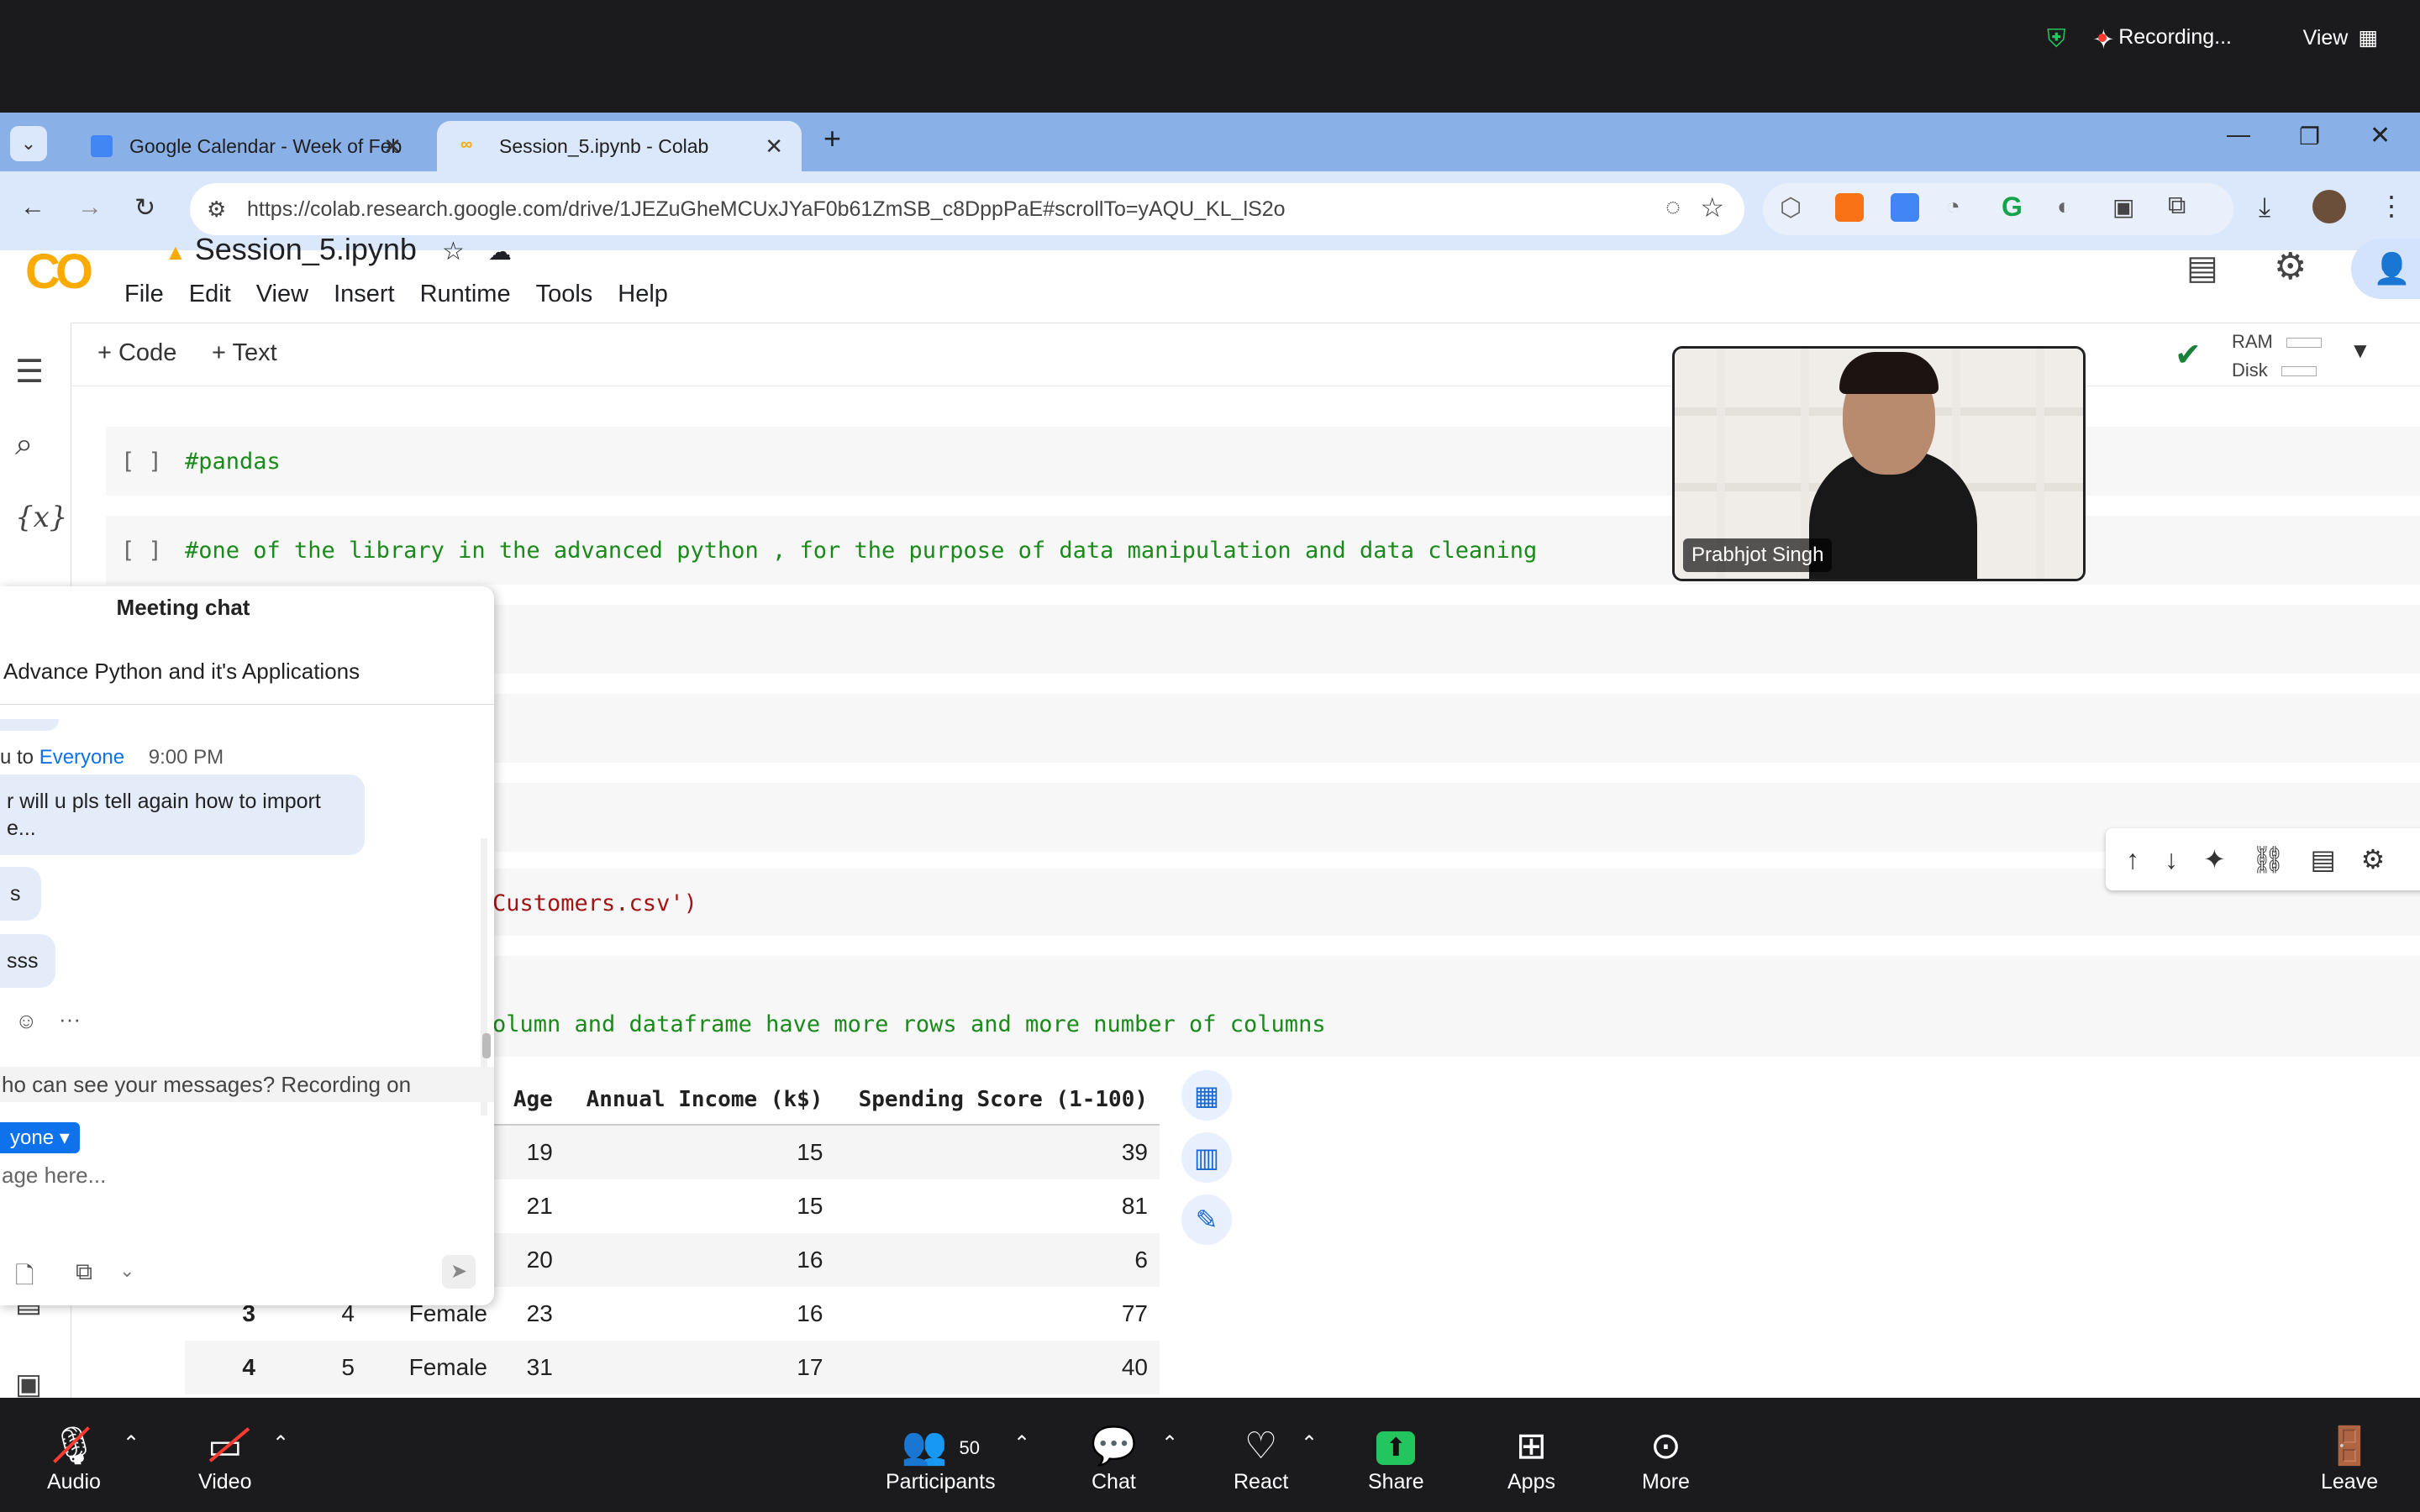 The image size is (2420, 1512). What do you see at coordinates (1396, 1446) in the screenshot?
I see `share-arrow-icon: ⬆` at bounding box center [1396, 1446].